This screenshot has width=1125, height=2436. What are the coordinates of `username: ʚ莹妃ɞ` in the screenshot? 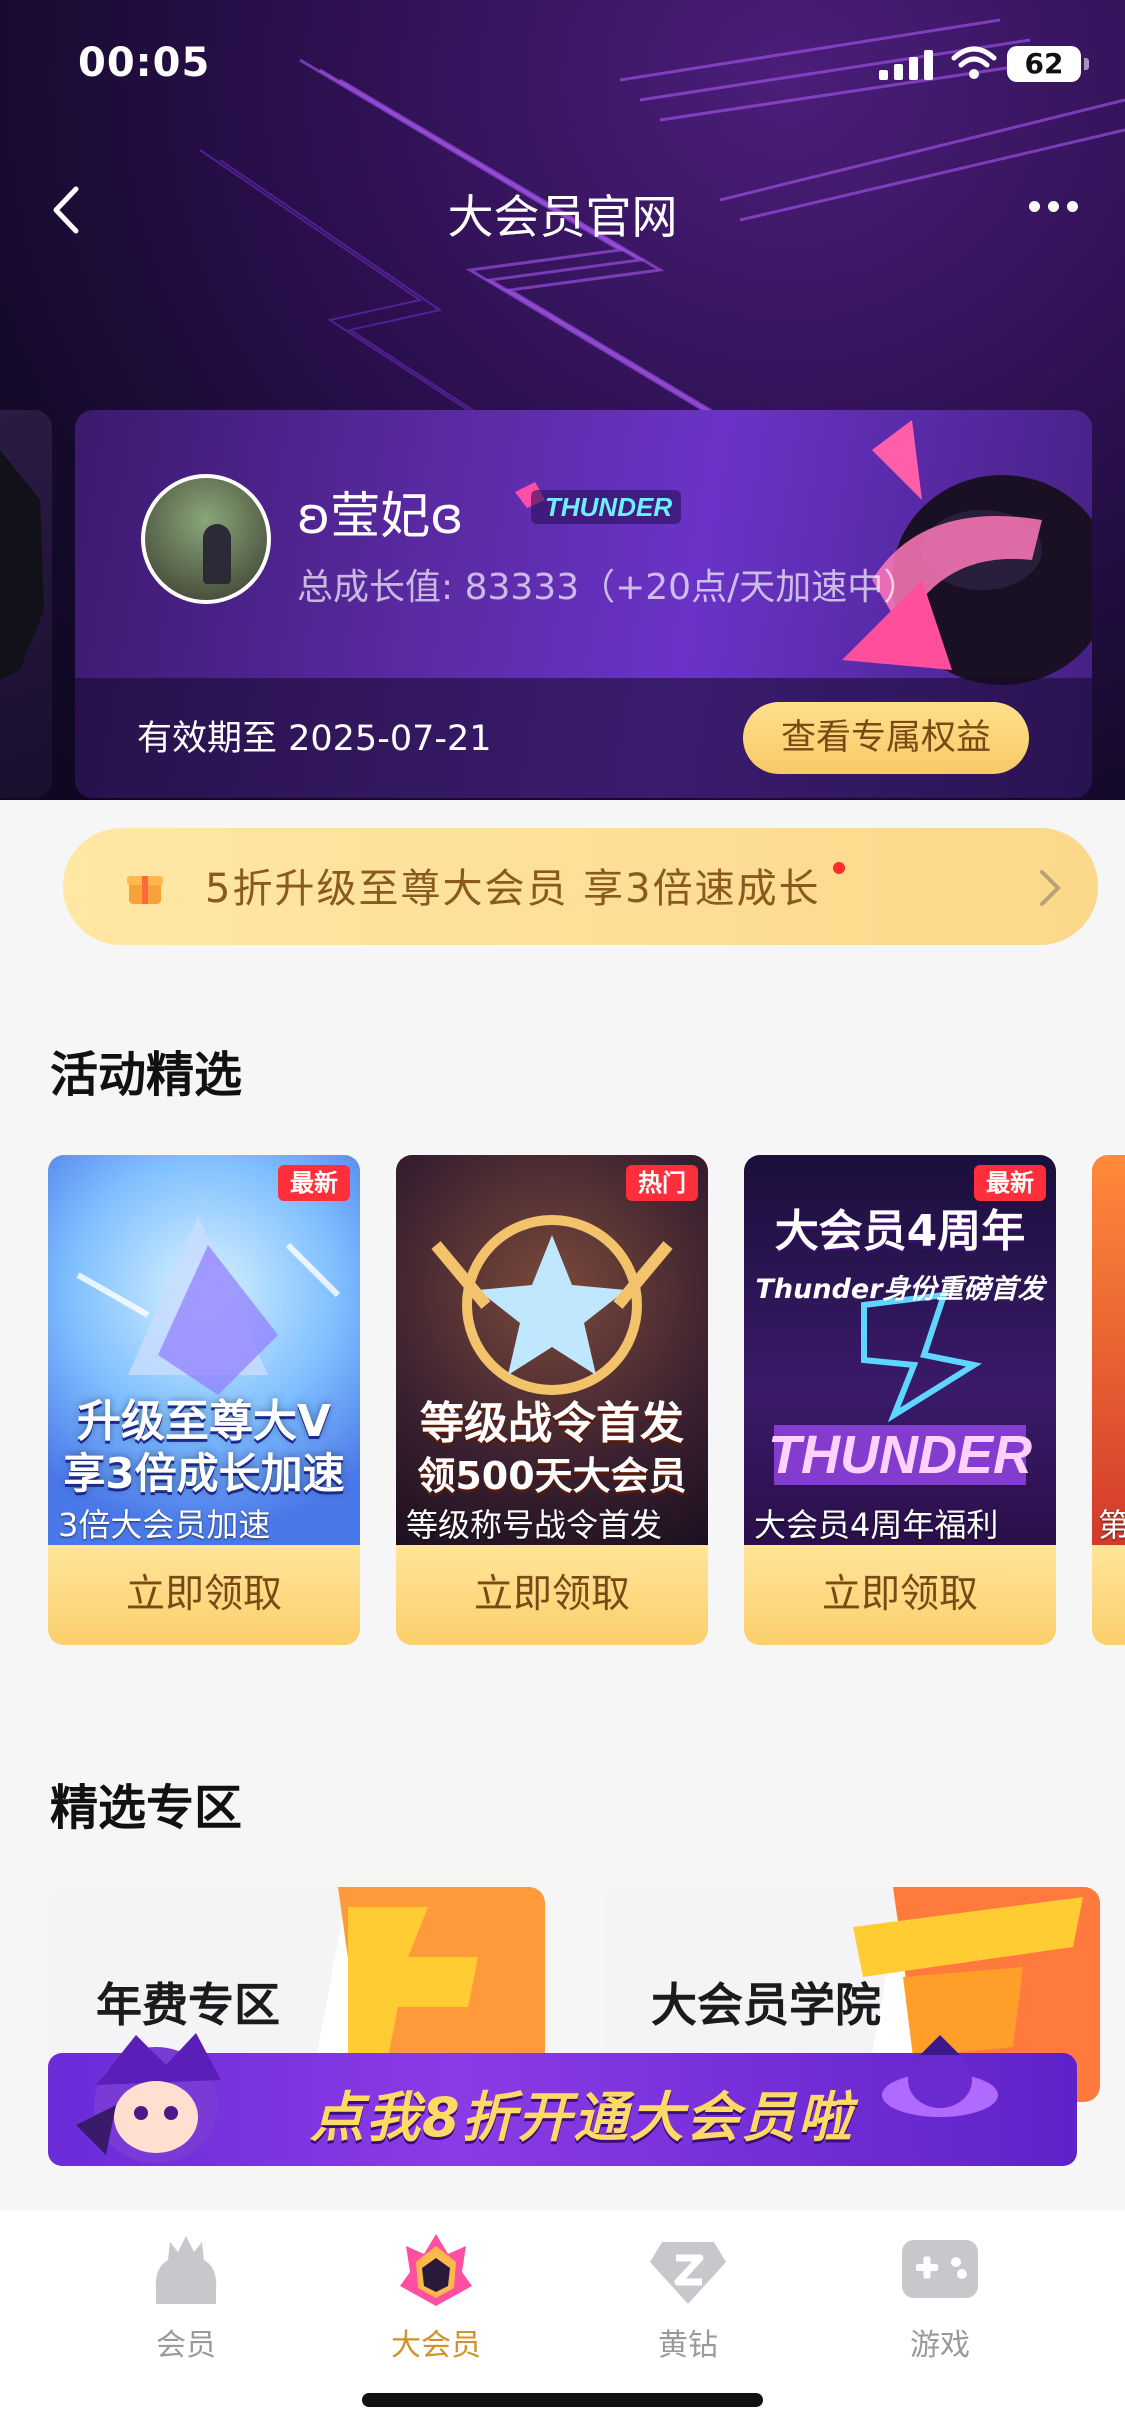 It's located at (380, 516).